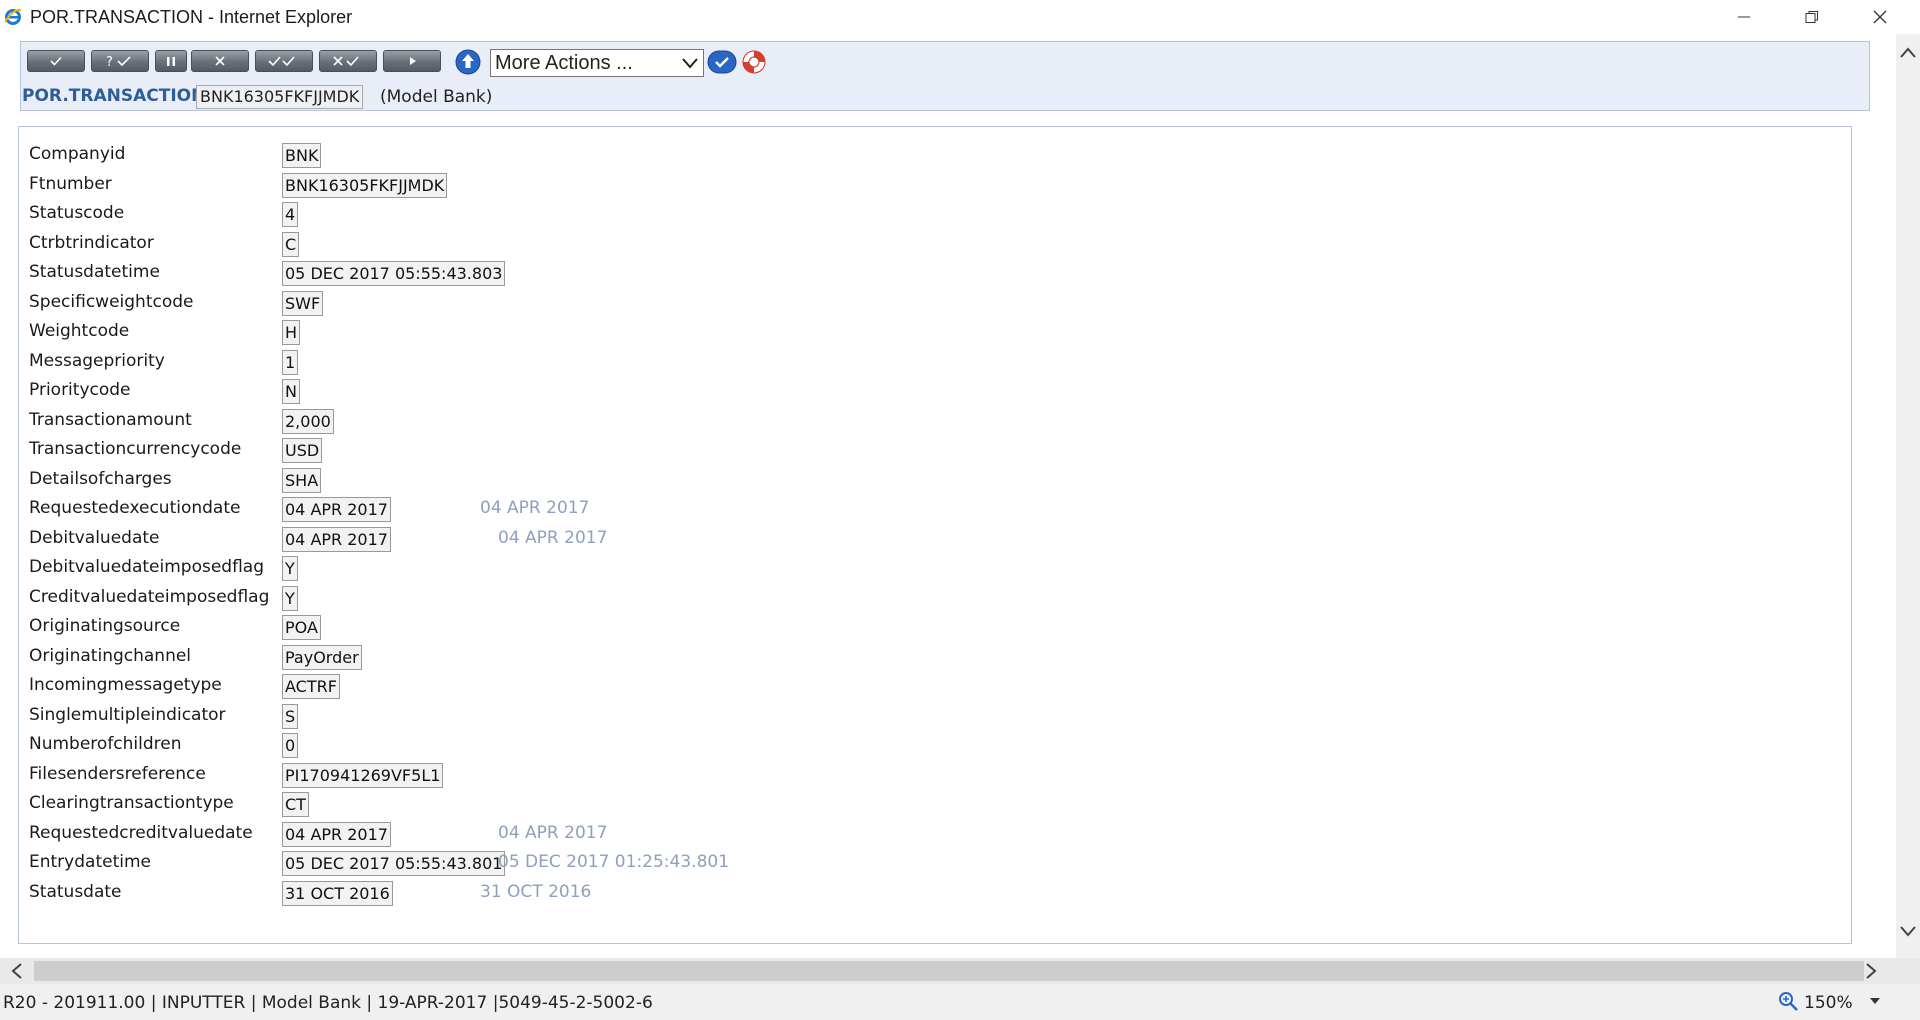 This screenshot has height=1020, width=1920. Describe the element at coordinates (291, 391) in the screenshot. I see `field-value: N` at that location.